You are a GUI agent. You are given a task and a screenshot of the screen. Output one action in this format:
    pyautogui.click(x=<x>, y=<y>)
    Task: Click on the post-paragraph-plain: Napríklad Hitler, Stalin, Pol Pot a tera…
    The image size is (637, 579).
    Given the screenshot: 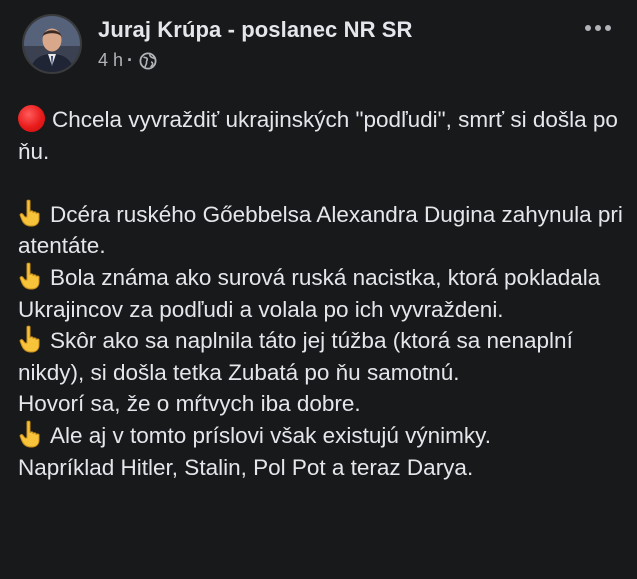 What is the action you would take?
    pyautogui.click(x=324, y=468)
    